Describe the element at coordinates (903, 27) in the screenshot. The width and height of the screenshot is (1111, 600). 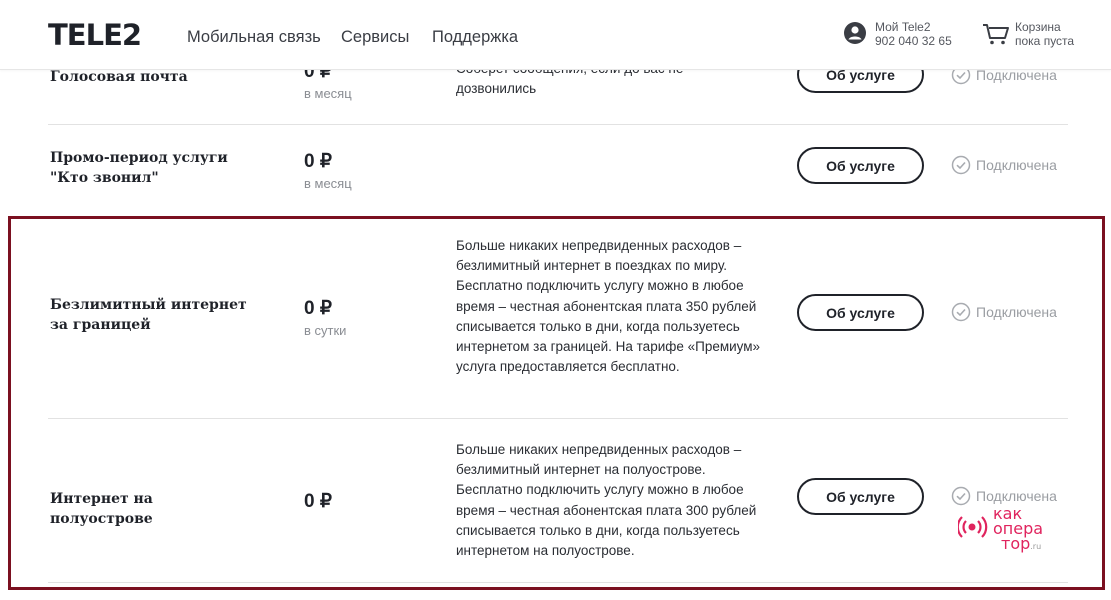
I see `account-label: Мой Tele2` at that location.